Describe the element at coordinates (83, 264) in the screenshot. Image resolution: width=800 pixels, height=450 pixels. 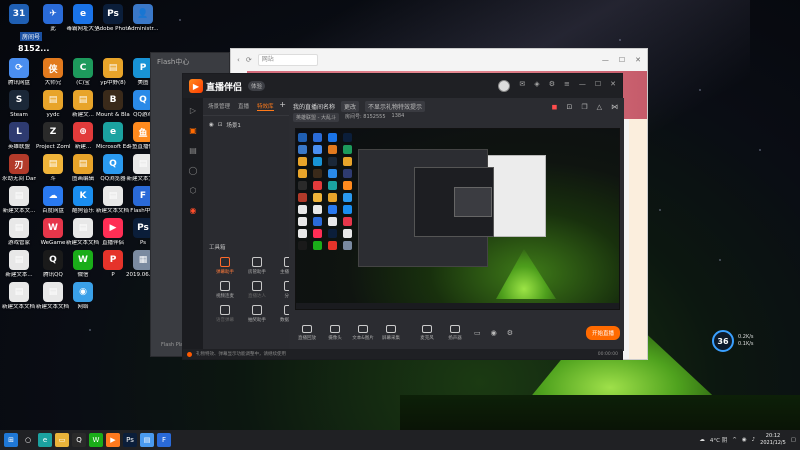
I see `desktop-icon: W 微信` at that location.